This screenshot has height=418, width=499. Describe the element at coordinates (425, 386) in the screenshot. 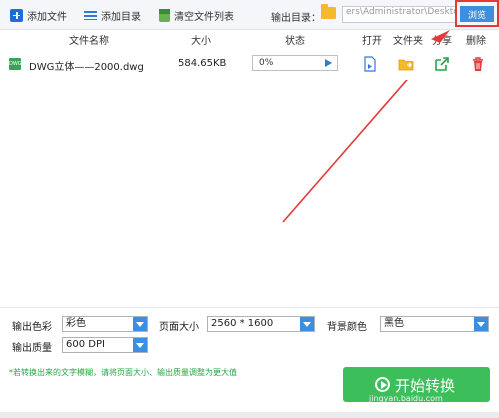

I see `start-convert-label: 开始转换` at that location.